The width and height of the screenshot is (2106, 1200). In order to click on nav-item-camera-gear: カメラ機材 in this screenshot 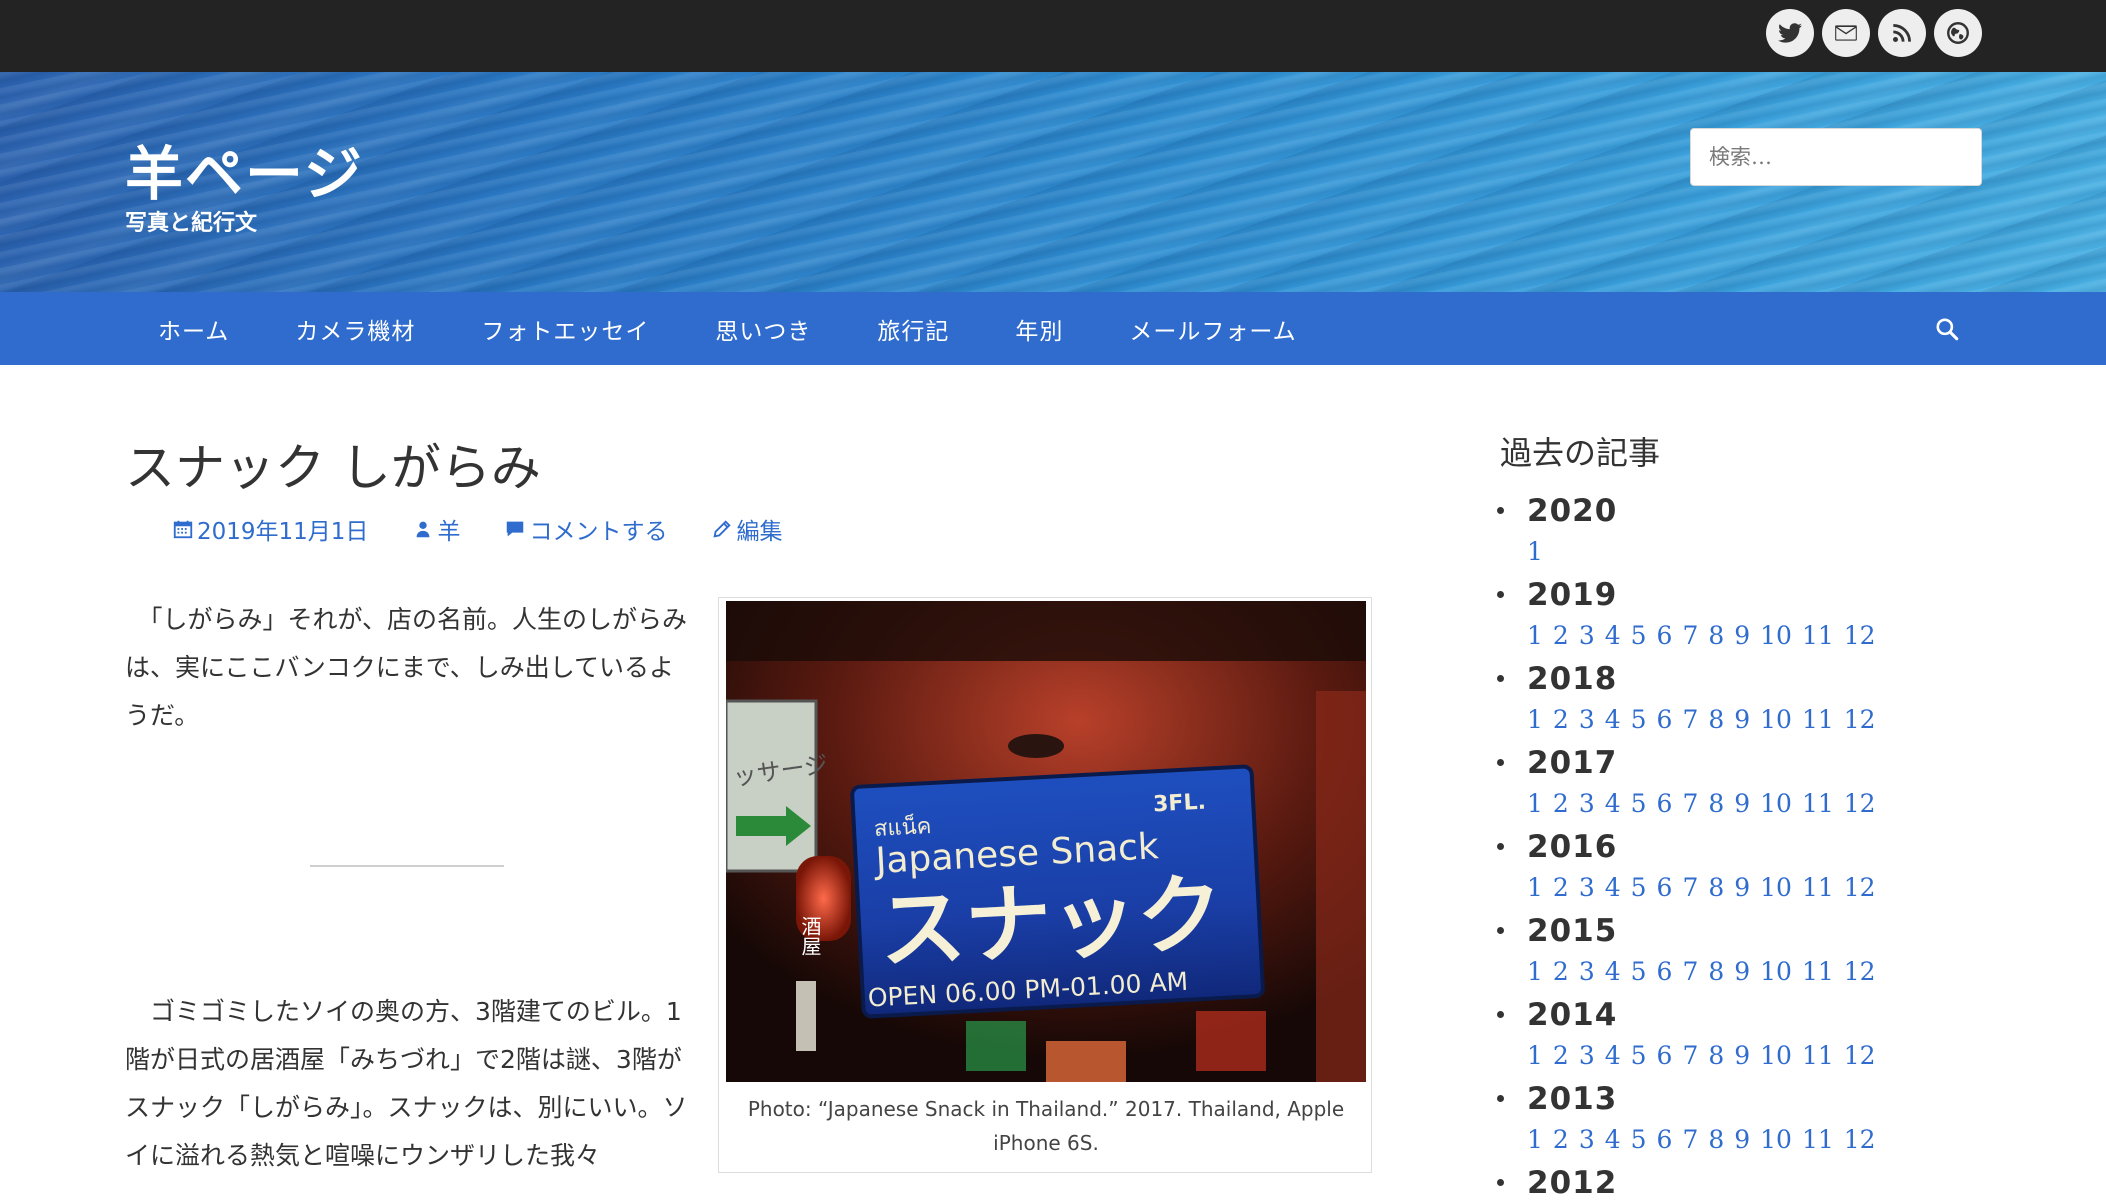, I will do `click(355, 329)`.